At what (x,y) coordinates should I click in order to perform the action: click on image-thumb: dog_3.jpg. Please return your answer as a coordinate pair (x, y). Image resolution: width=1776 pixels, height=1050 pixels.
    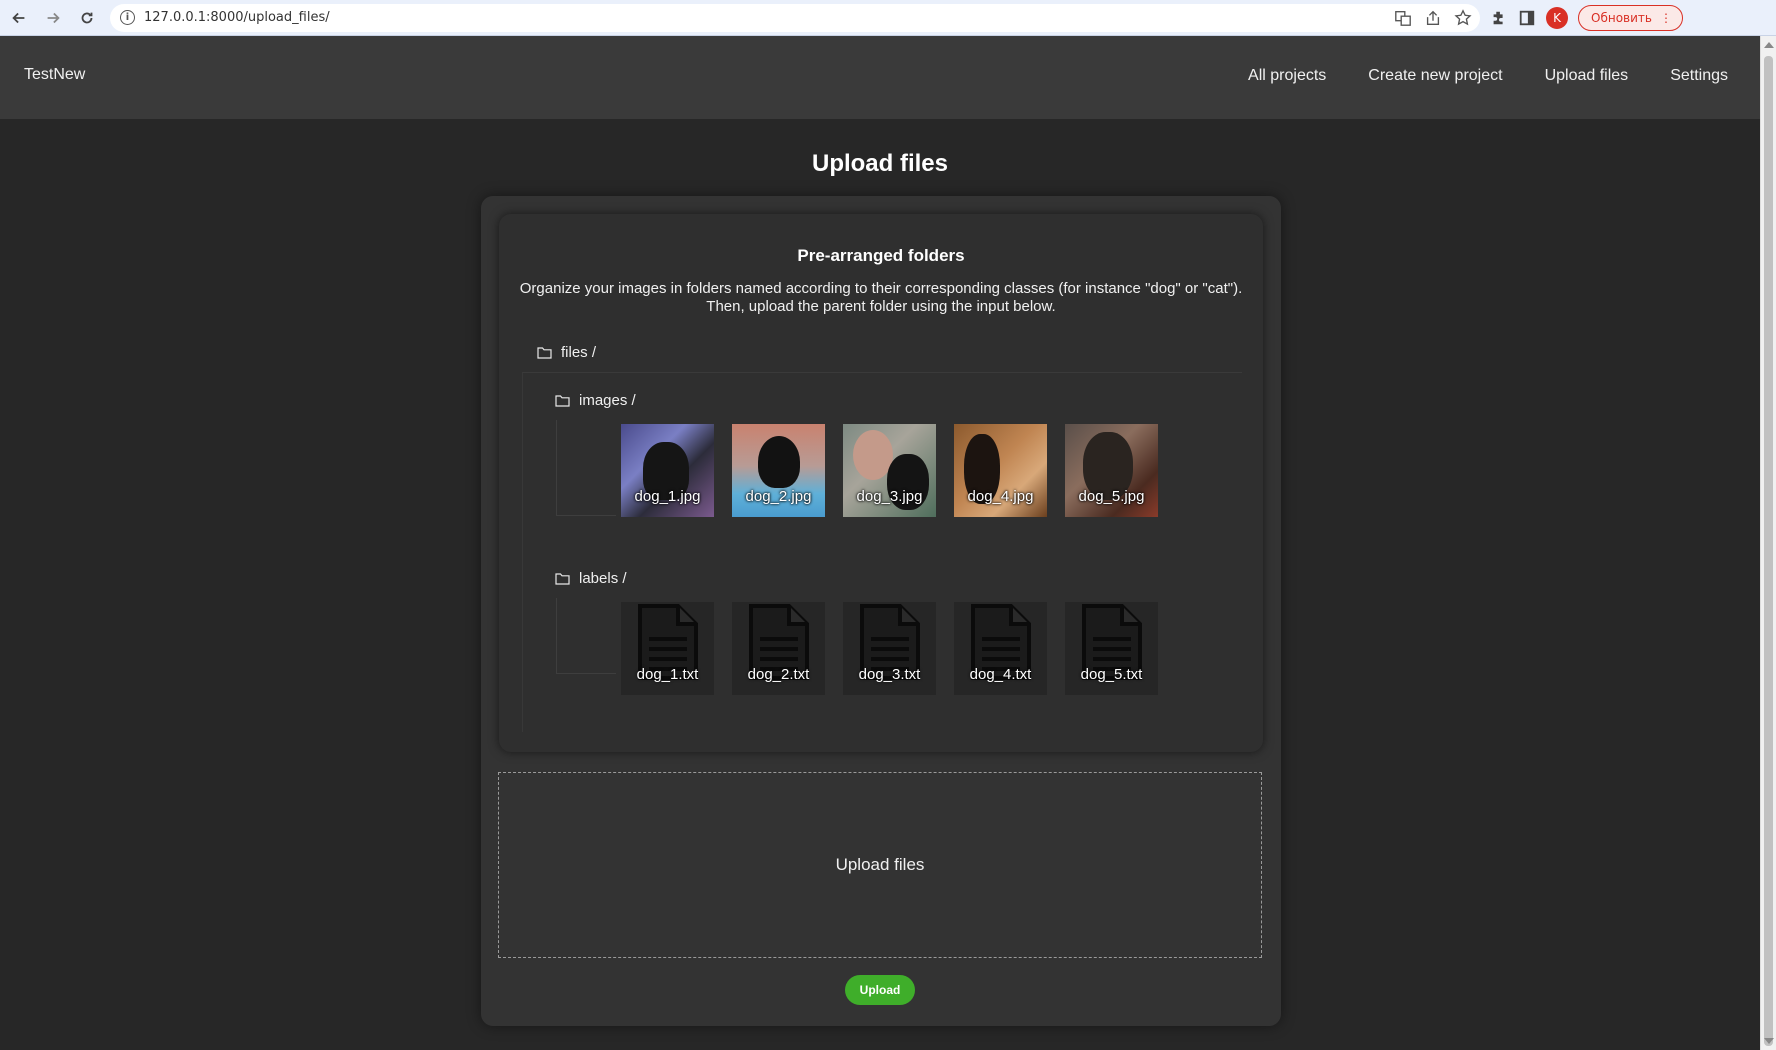
    Looking at the image, I should click on (889, 470).